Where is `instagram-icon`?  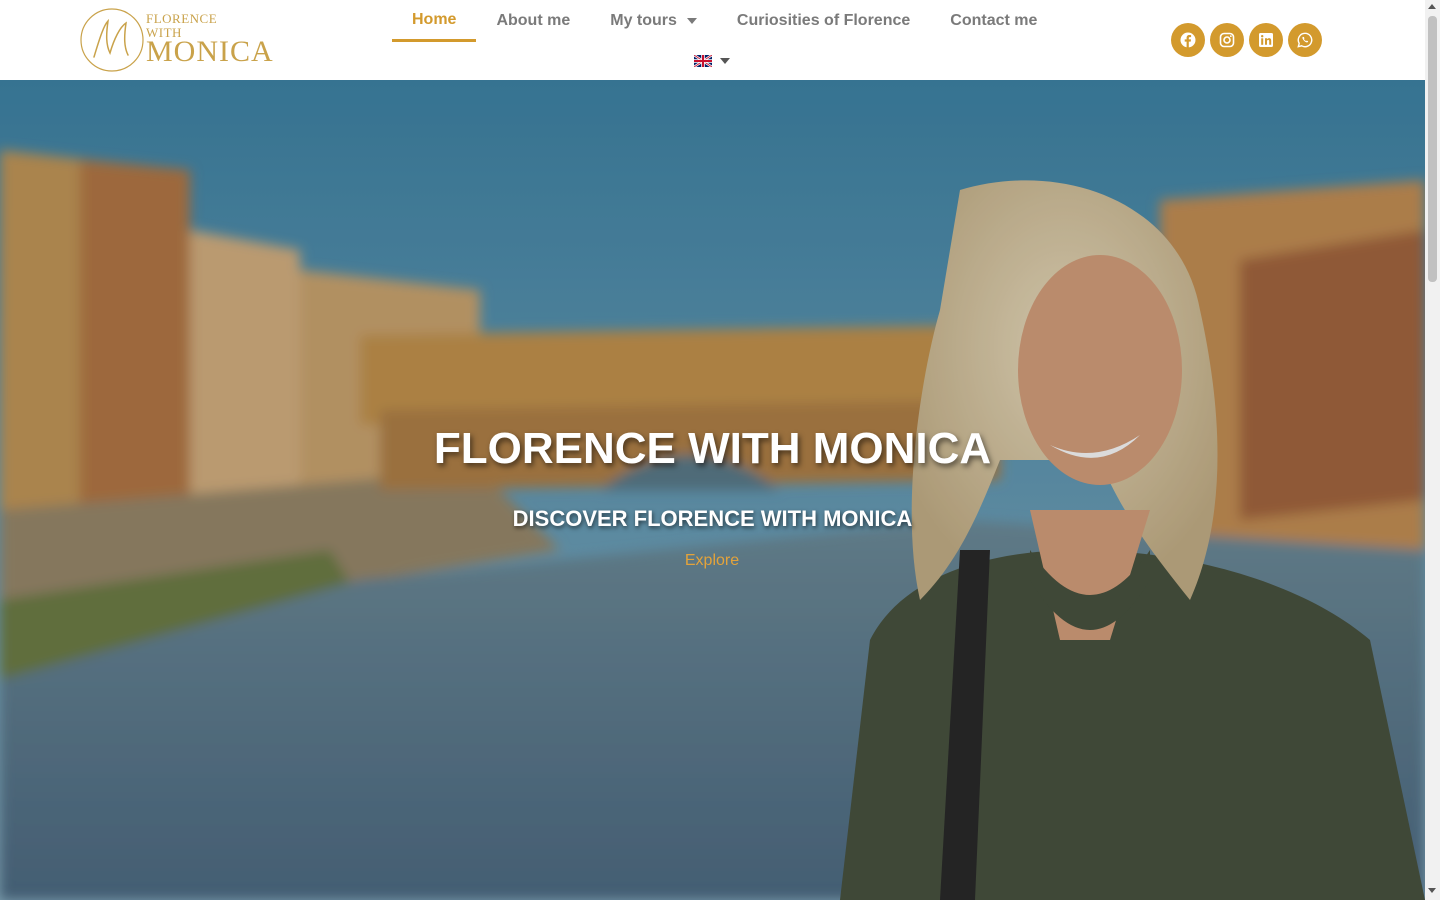
instagram-icon is located at coordinates (1227, 40).